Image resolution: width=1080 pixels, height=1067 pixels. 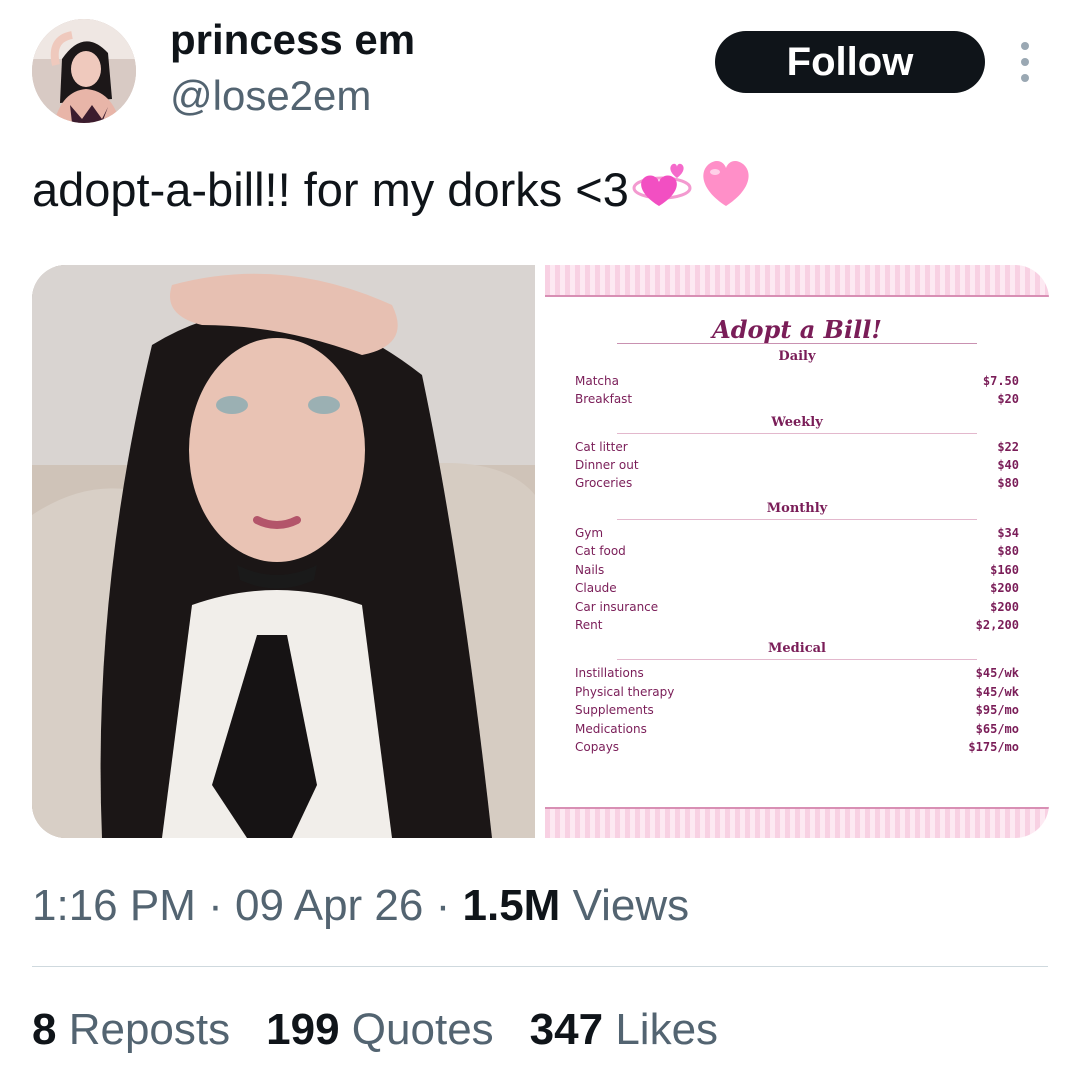 What do you see at coordinates (589, 625) in the screenshot?
I see `bill-item: Rent` at bounding box center [589, 625].